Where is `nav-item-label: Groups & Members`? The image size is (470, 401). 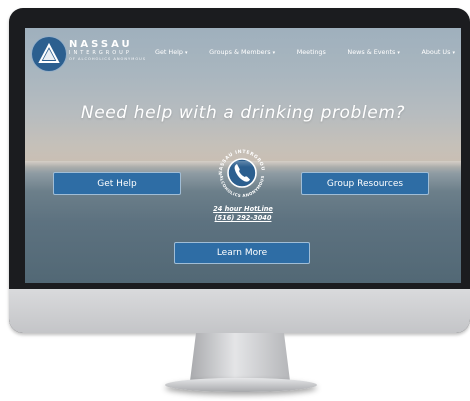
nav-item-label: Groups & Members is located at coordinates (240, 52).